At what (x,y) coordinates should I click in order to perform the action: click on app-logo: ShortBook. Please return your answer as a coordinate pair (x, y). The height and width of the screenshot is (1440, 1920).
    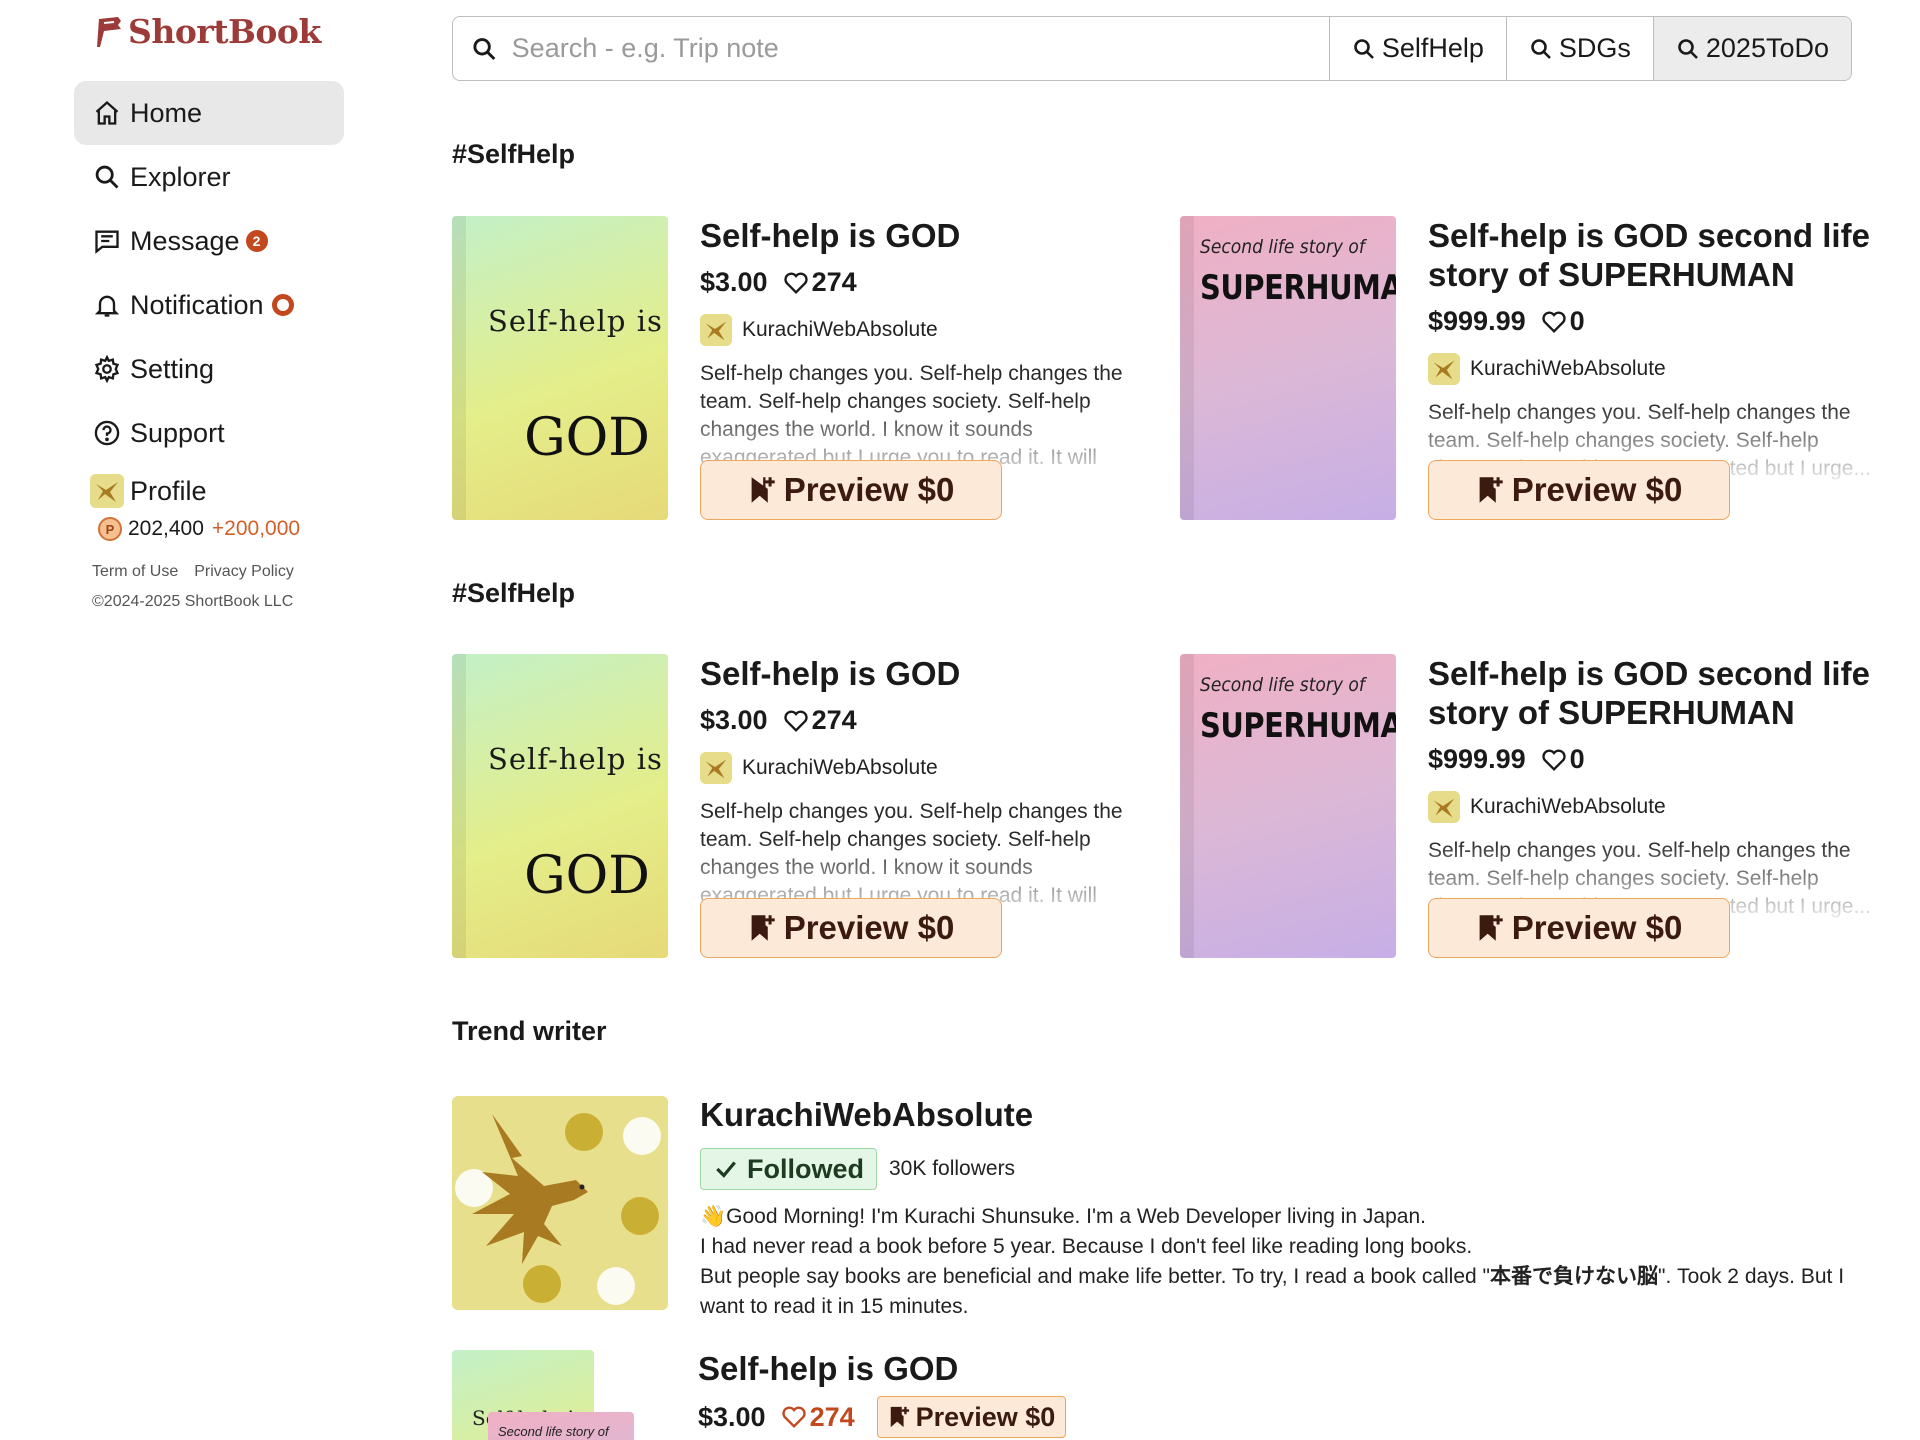
    Looking at the image, I should click on (226, 31).